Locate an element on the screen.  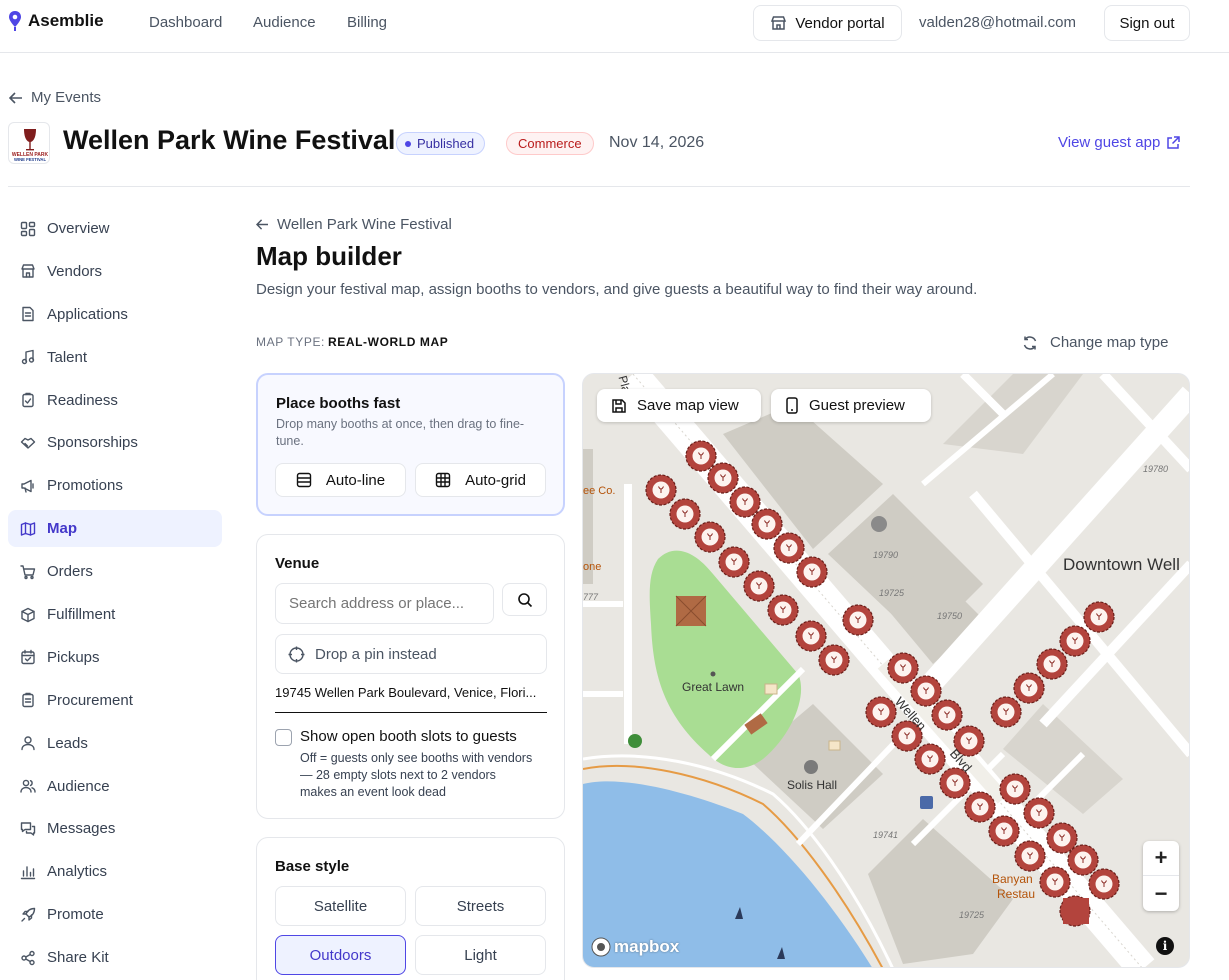
sidebar-item-promotions: Promotions is located at coordinates (115, 485).